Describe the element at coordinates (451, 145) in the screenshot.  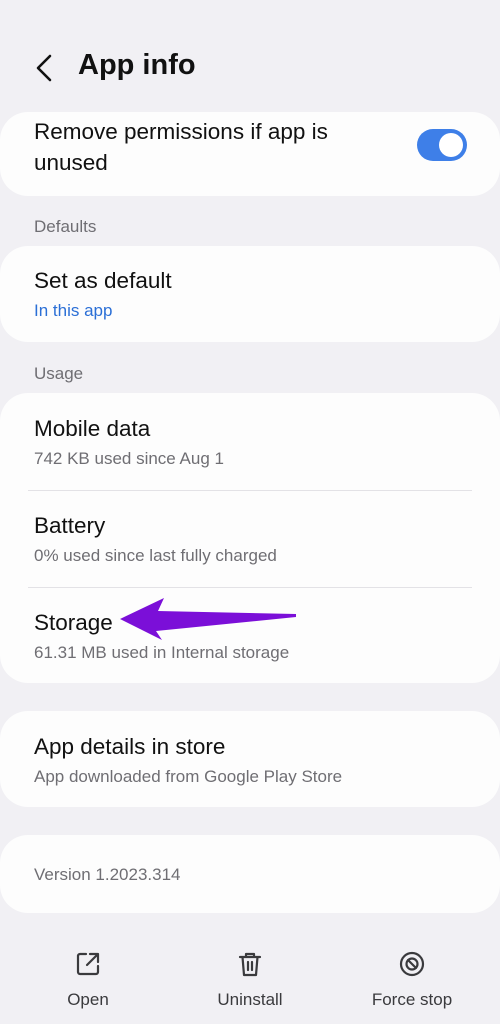
I see `toggle-knob` at that location.